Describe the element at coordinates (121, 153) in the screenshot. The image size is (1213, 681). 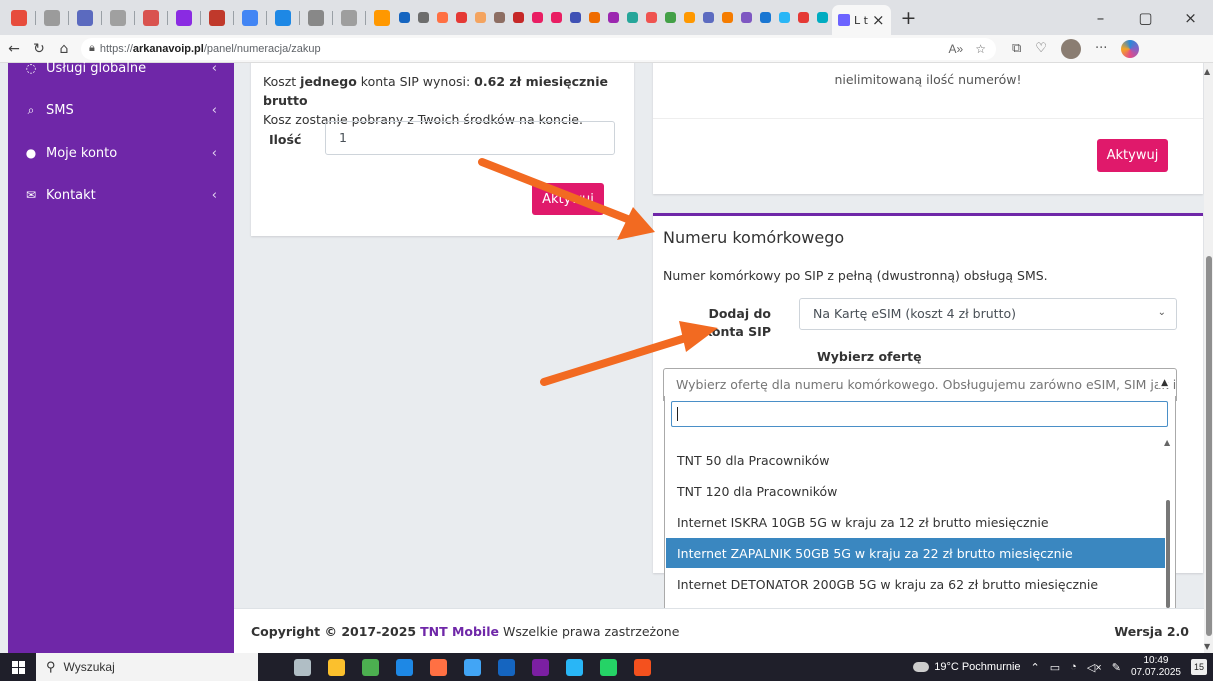
I see `sidebar-item-my-account: ● Moje konto ‹` at that location.